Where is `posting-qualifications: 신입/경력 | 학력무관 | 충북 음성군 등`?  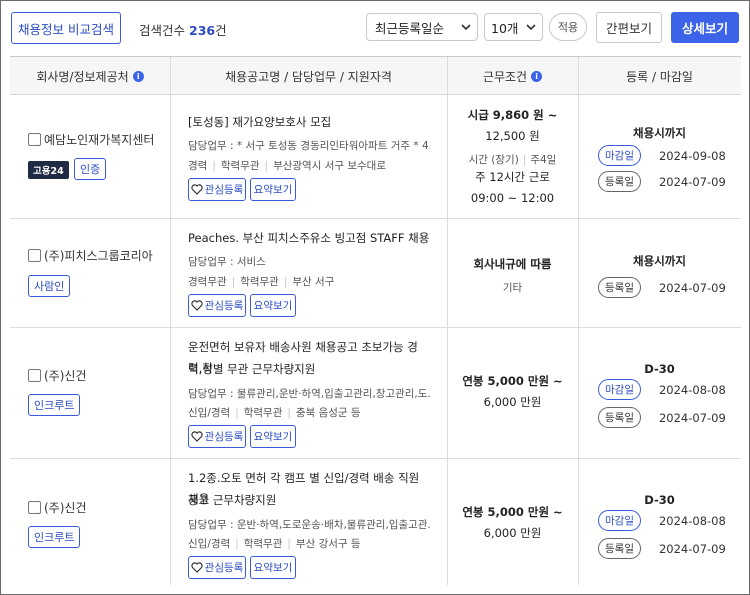
posting-qualifications: 신입/경력 | 학력무관 | 충북 음성군 등 is located at coordinates (274, 413).